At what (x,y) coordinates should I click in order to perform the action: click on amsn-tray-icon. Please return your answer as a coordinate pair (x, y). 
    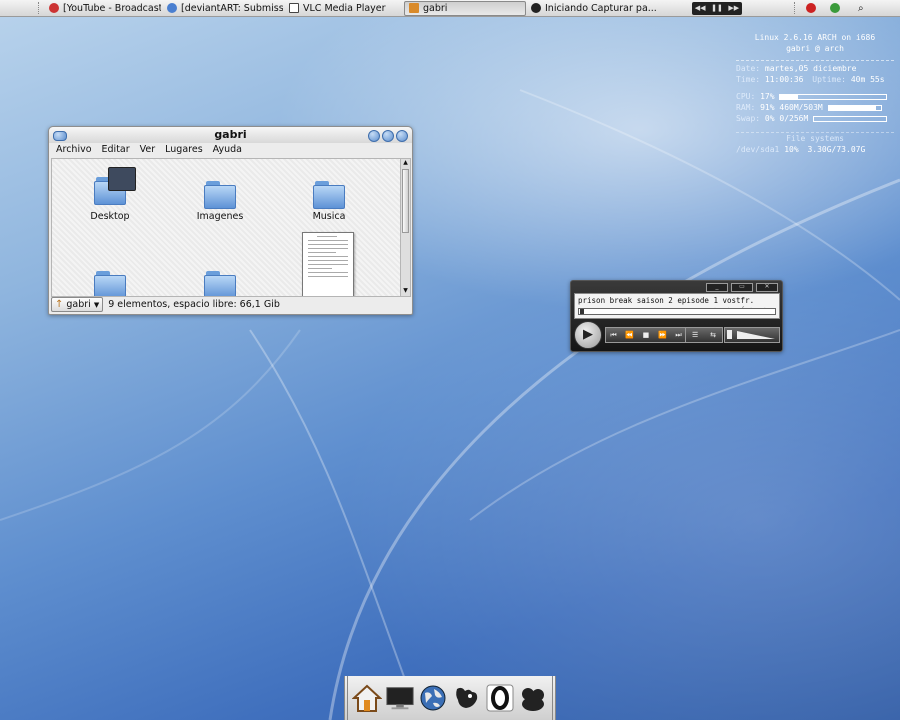
    Looking at the image, I should click on (835, 8).